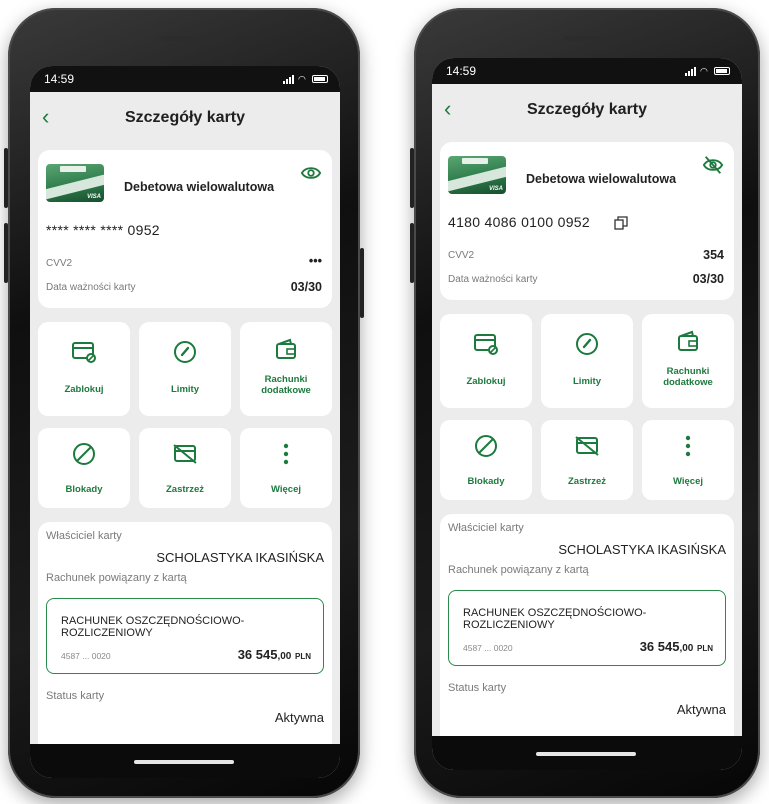 The image size is (769, 804). Describe the element at coordinates (306, 287) in the screenshot. I see `expiry-value: 03/30` at that location.